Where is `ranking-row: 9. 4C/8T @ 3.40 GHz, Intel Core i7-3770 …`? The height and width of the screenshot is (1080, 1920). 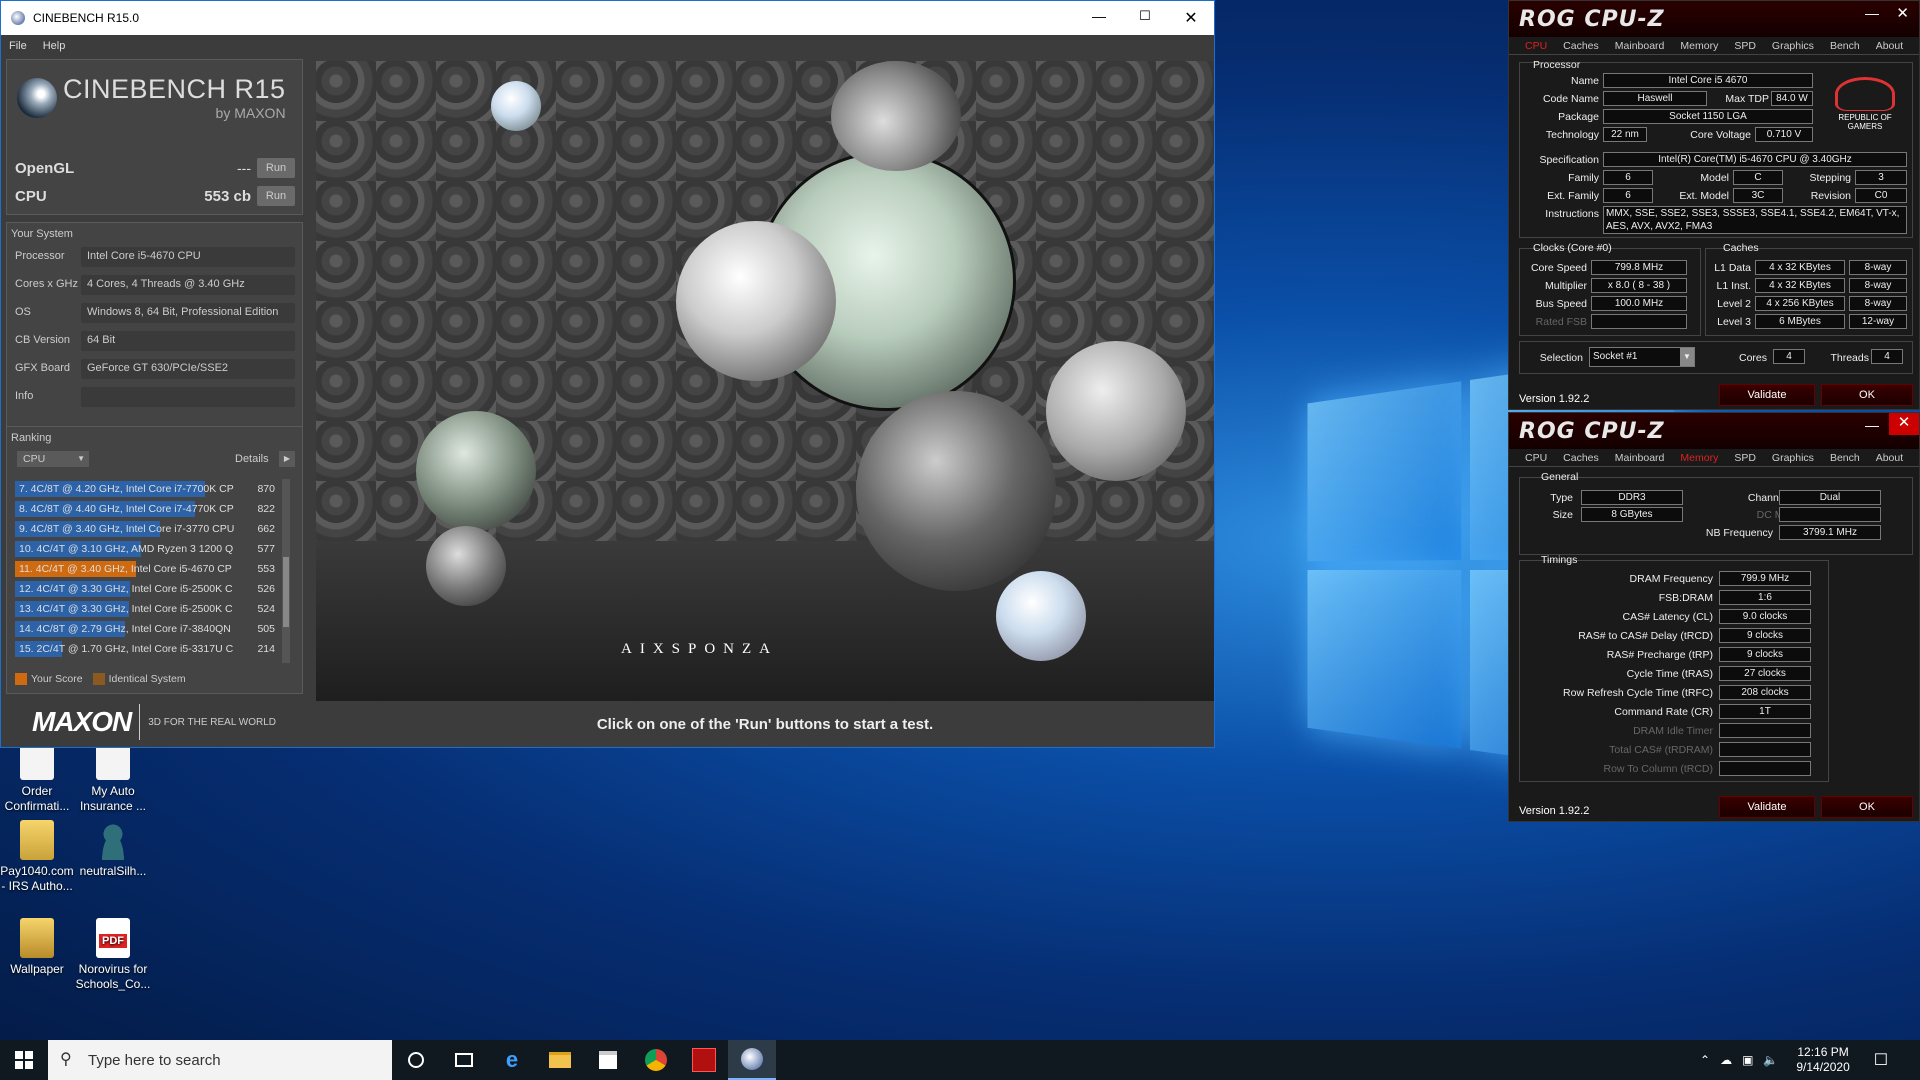 ranking-row: 9. 4C/8T @ 3.40 GHz, Intel Core i7-3770 … is located at coordinates (151, 529).